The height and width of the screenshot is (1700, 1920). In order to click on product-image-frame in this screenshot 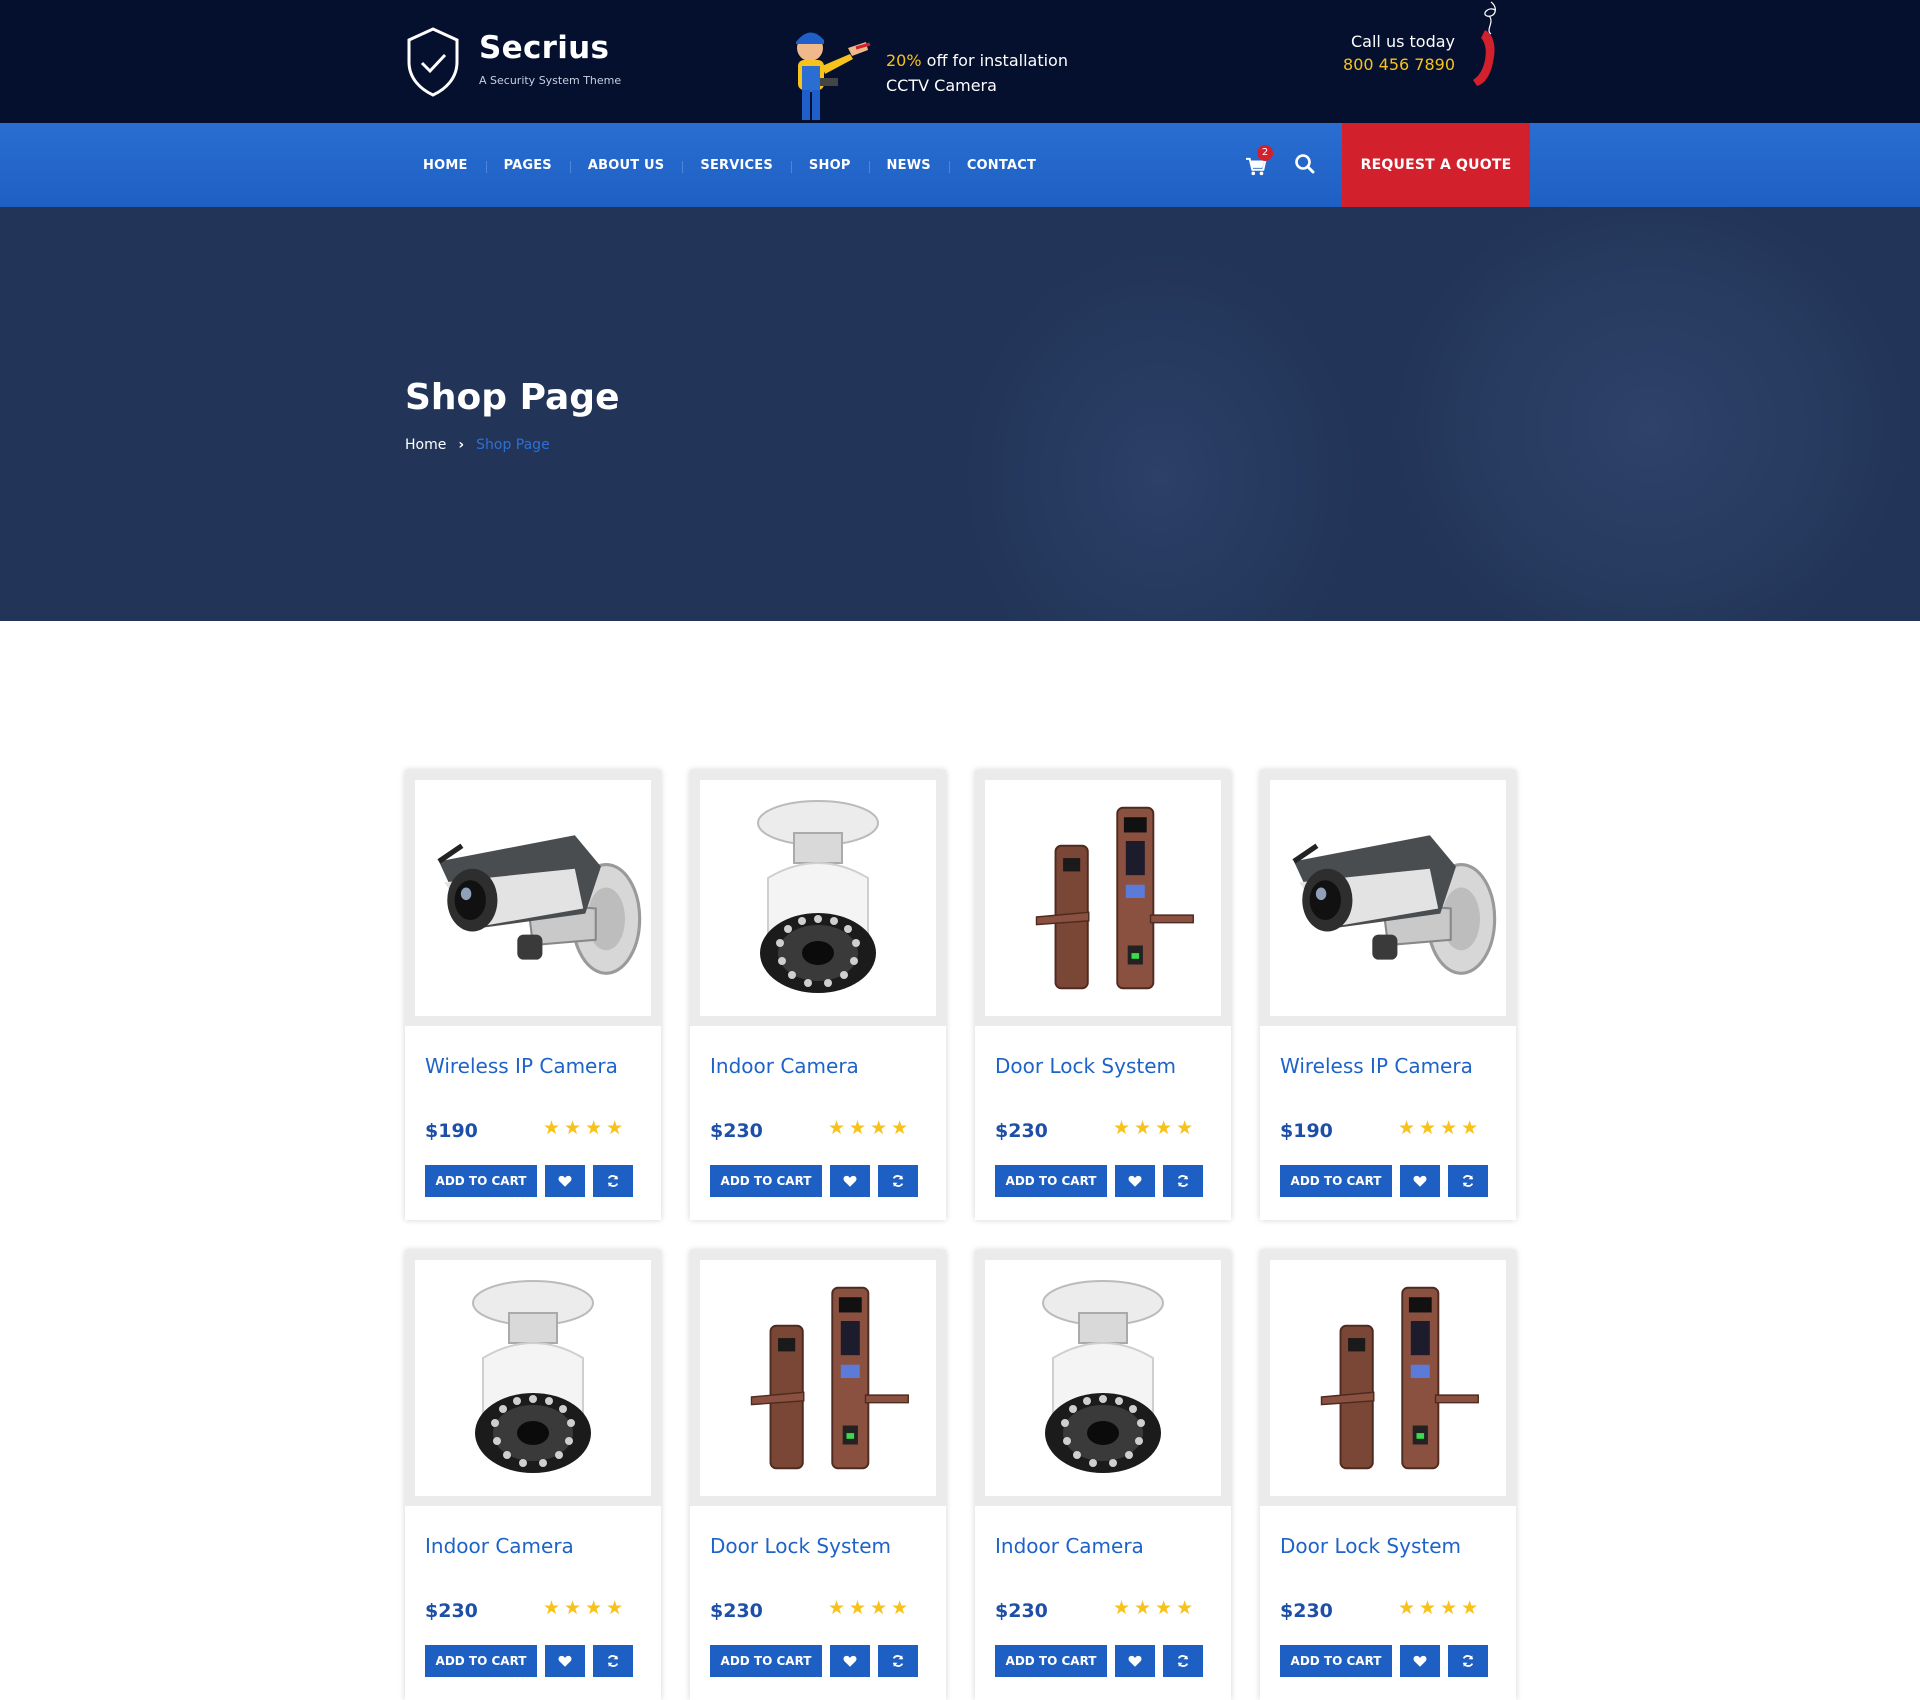, I will do `click(1103, 1378)`.